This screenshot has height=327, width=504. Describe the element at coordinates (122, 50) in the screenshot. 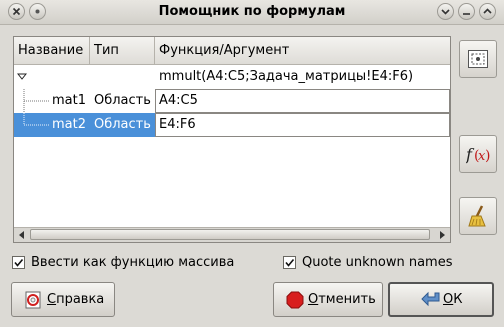

I see `column-header-type: Тип` at that location.